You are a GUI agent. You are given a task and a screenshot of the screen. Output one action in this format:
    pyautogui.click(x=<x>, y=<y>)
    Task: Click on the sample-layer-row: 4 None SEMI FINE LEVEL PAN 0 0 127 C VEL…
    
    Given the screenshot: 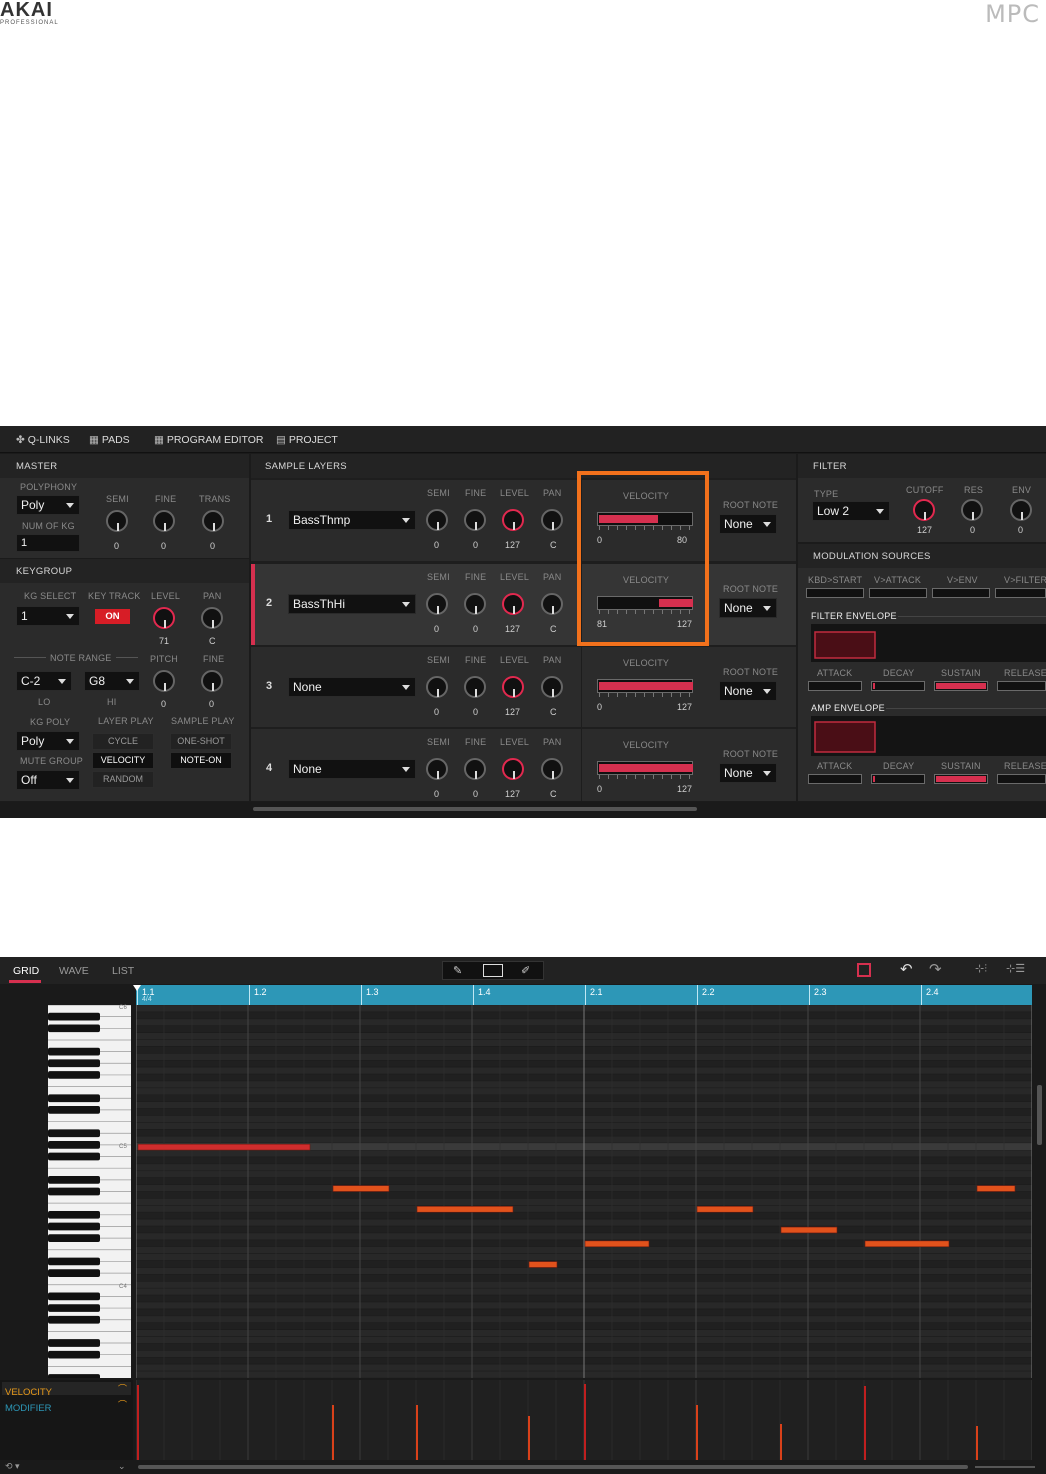 What is the action you would take?
    pyautogui.click(x=523, y=765)
    